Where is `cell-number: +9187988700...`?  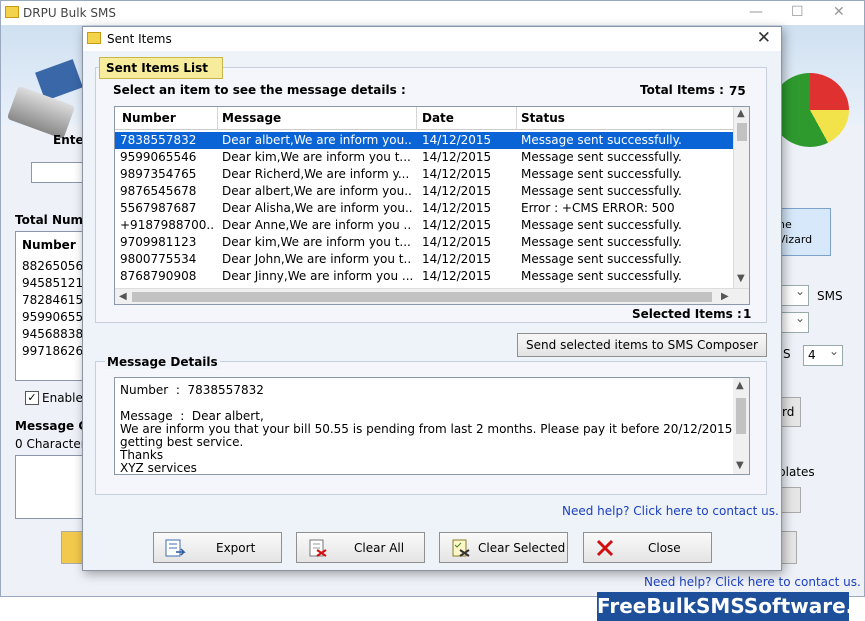 cell-number: +9187988700... is located at coordinates (167, 225).